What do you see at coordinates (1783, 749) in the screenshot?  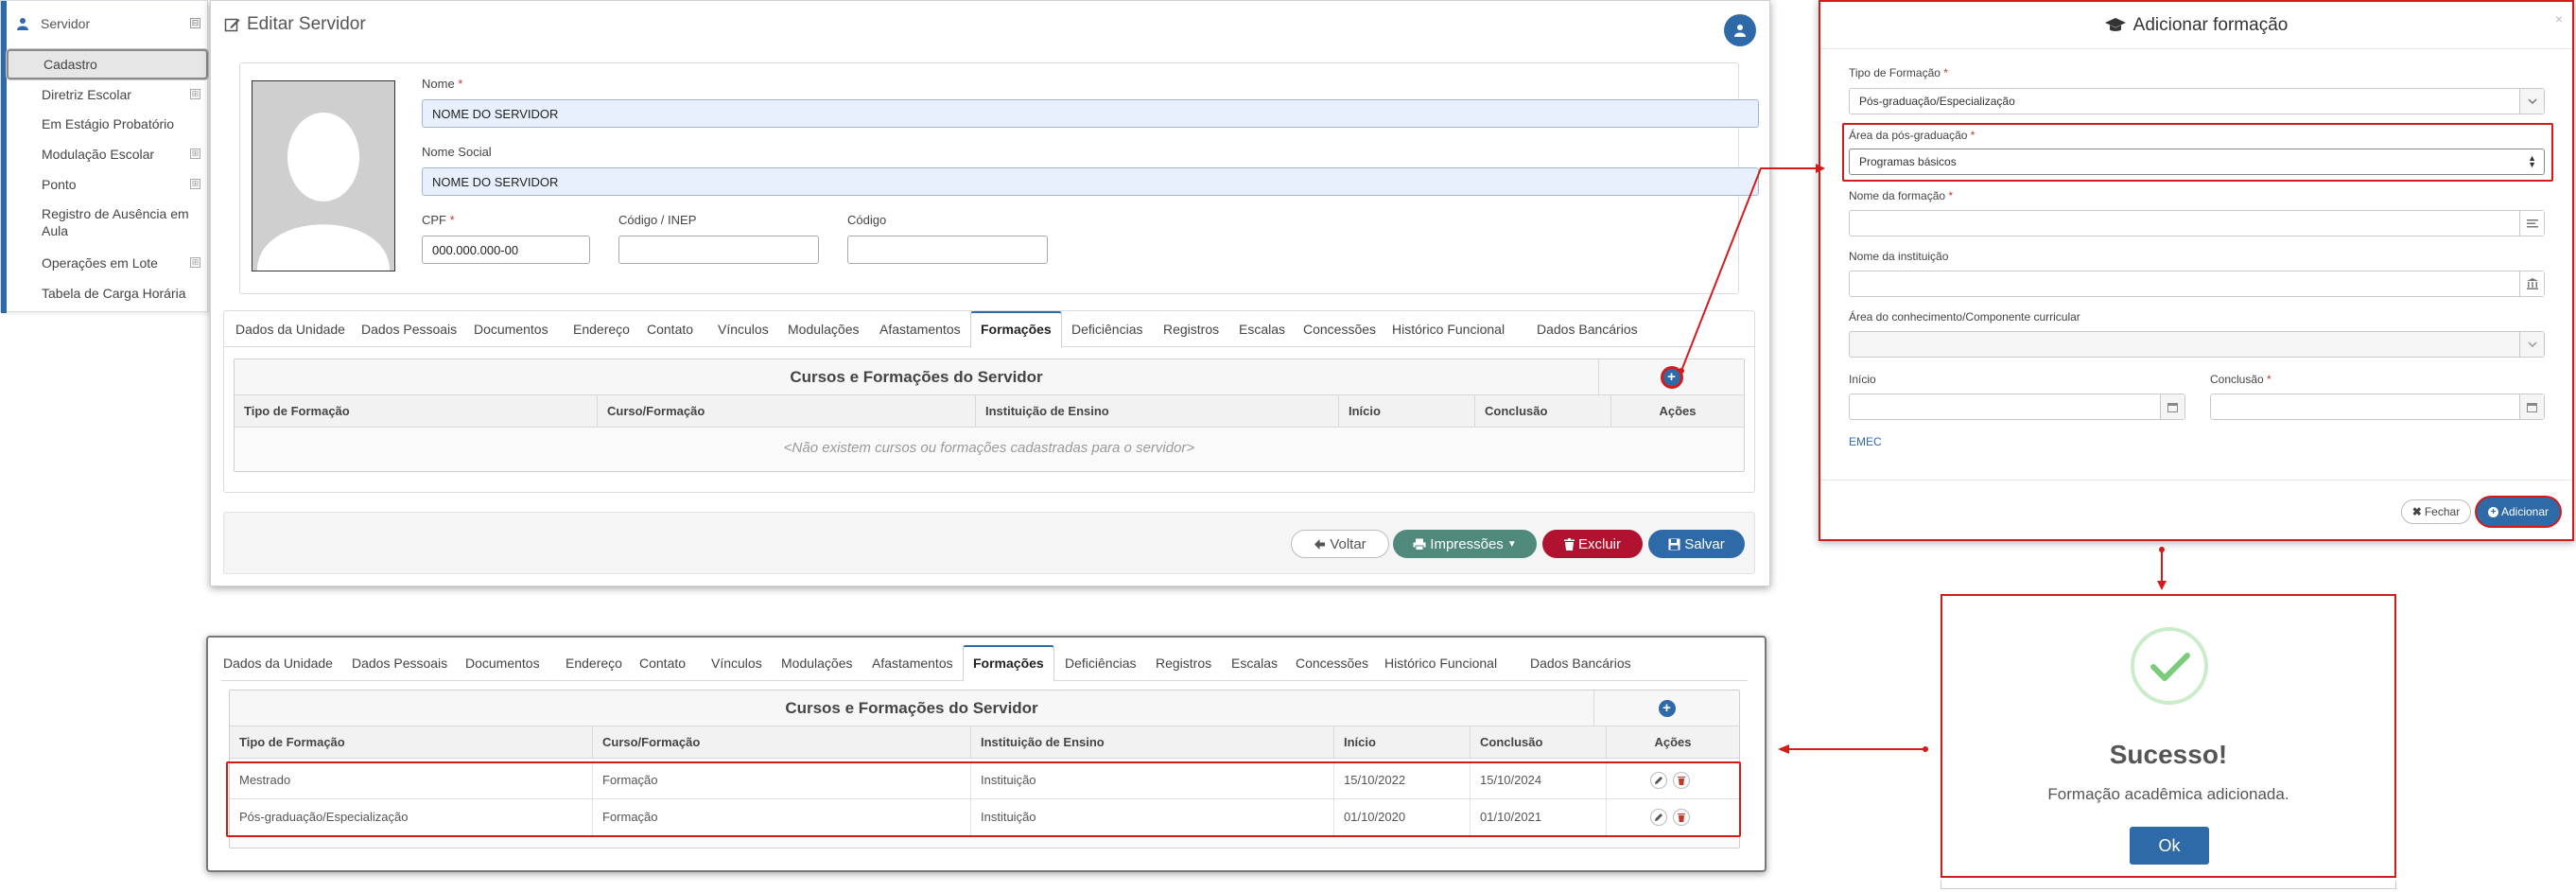 I see `arrow-head-left` at bounding box center [1783, 749].